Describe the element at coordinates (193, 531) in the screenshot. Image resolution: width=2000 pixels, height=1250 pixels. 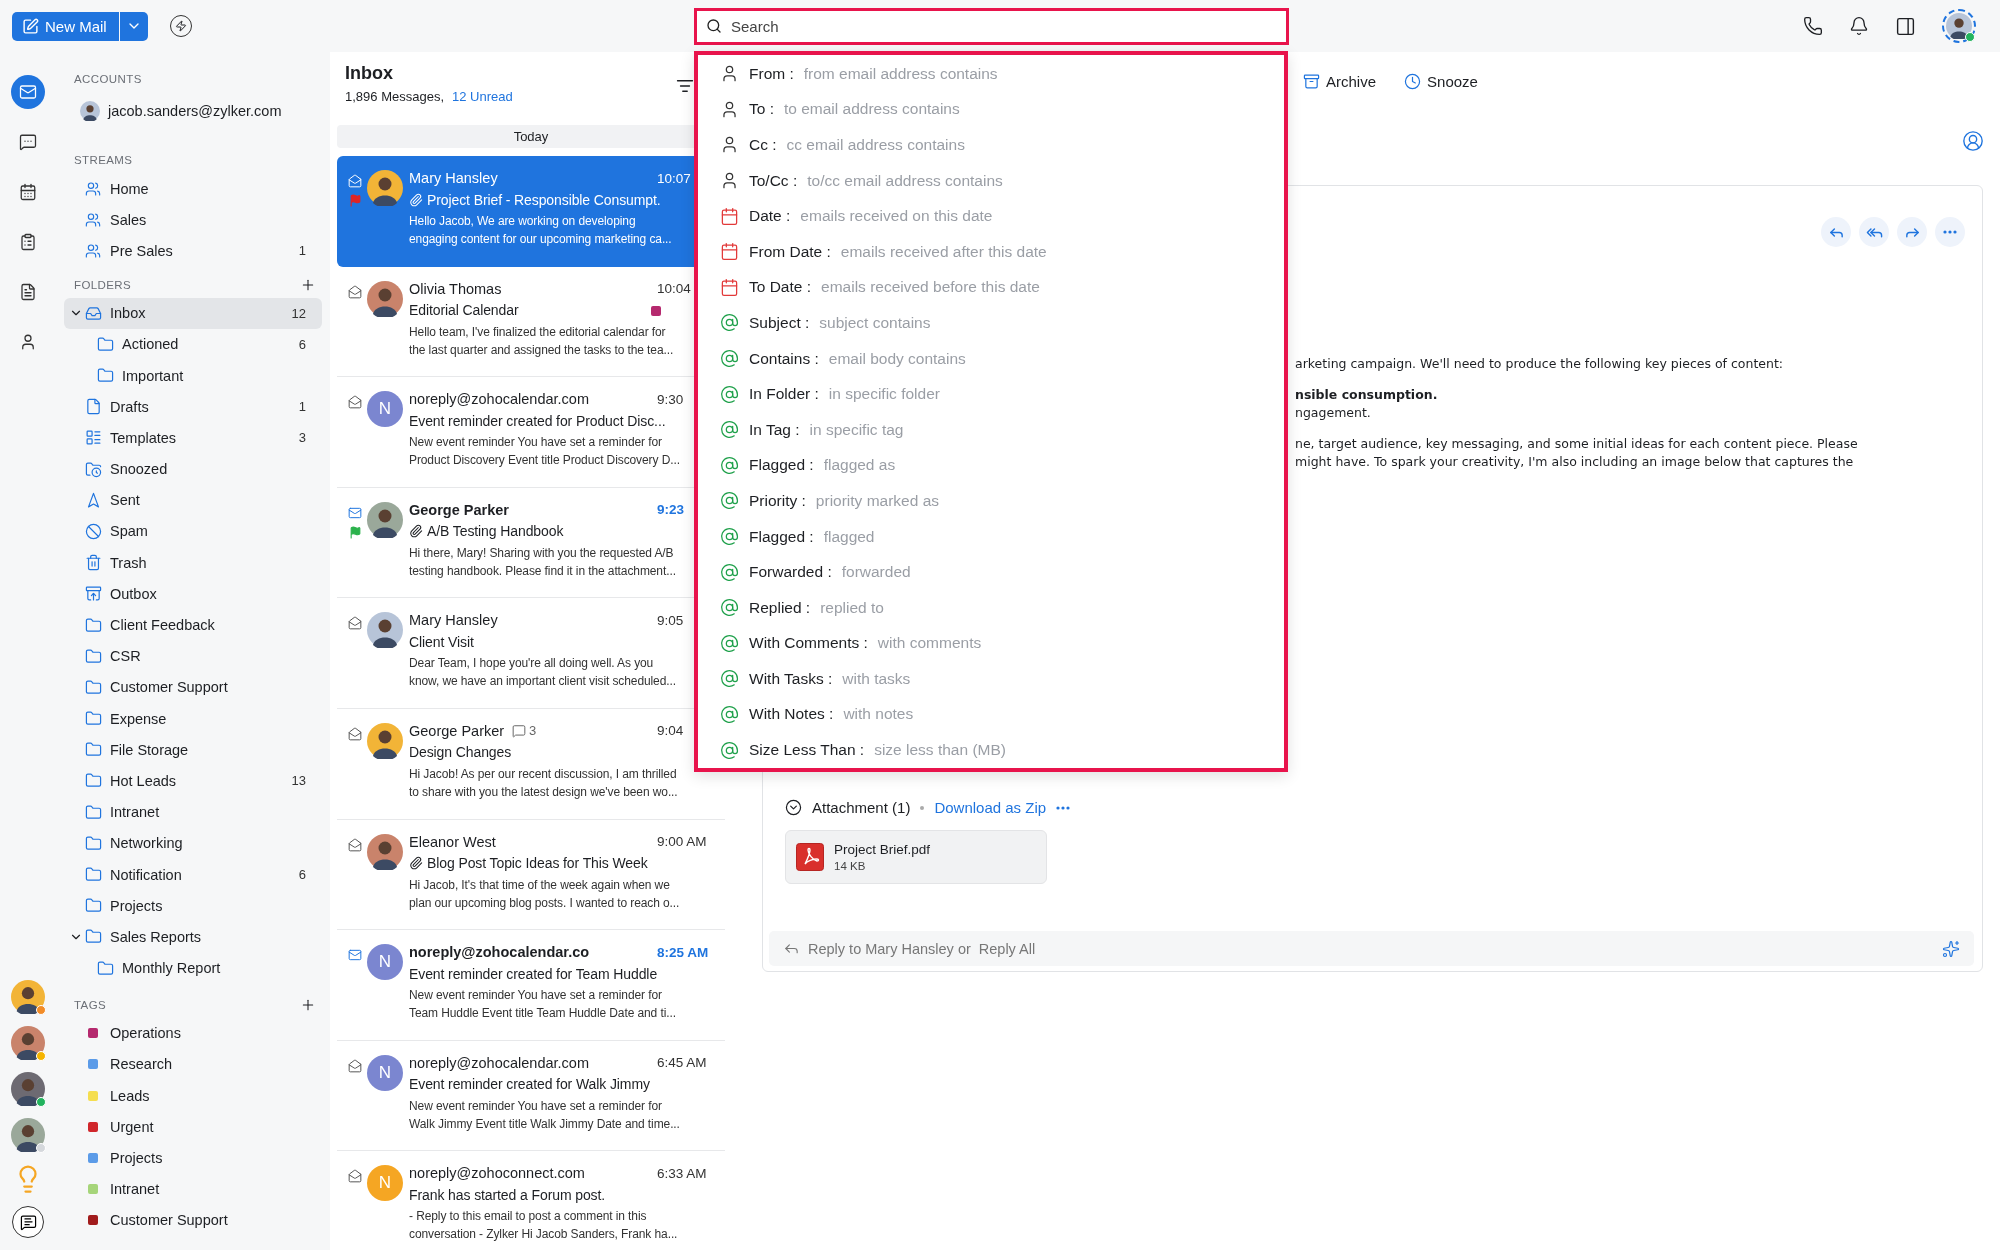
I see `folder-item: Spam` at that location.